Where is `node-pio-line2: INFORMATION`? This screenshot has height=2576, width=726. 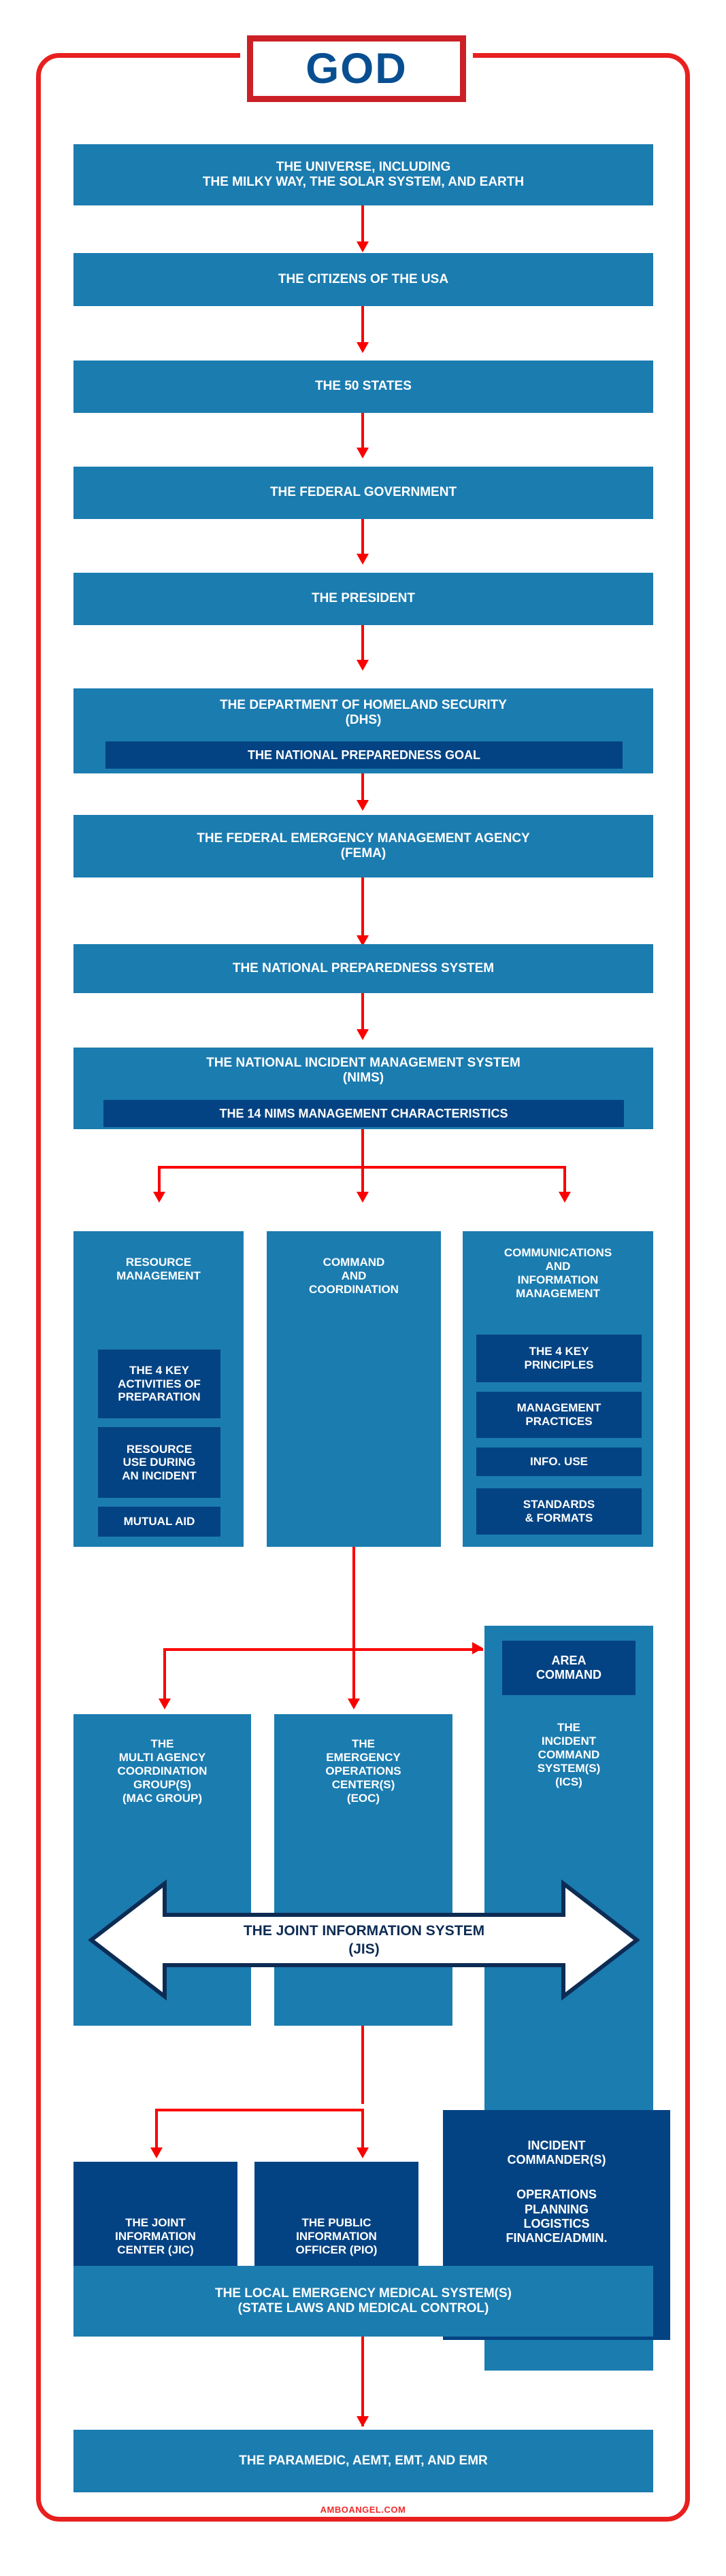 node-pio-line2: INFORMATION is located at coordinates (336, 2236).